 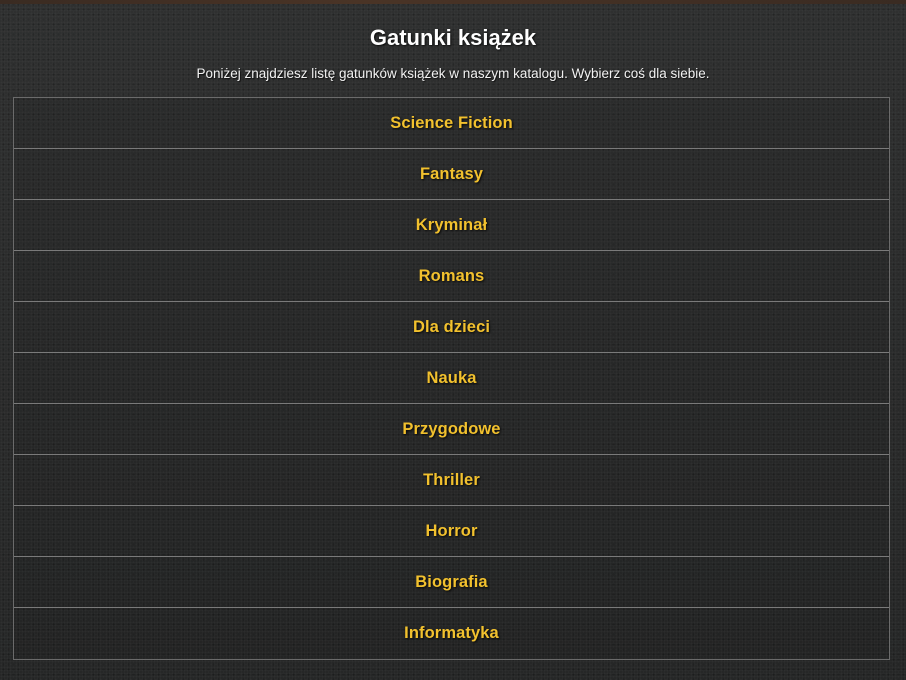 I want to click on genre-label: Informatyka, so click(x=451, y=633).